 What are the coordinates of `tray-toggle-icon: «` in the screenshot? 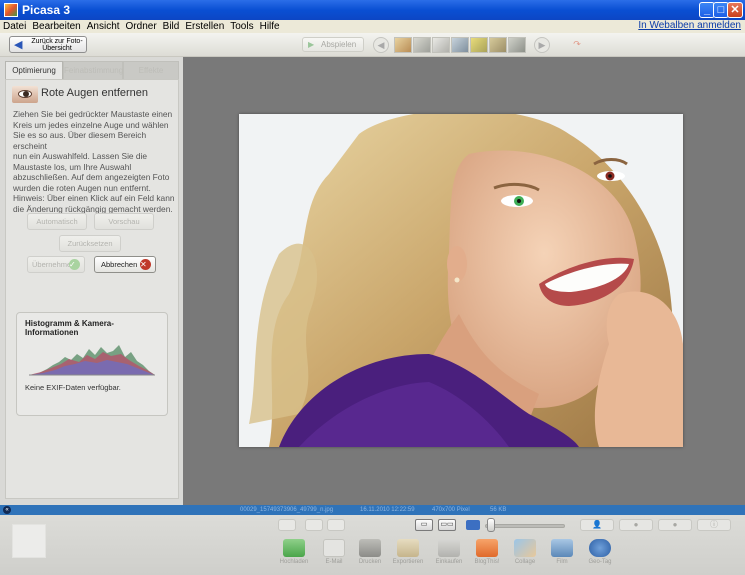 It's located at (7, 510).